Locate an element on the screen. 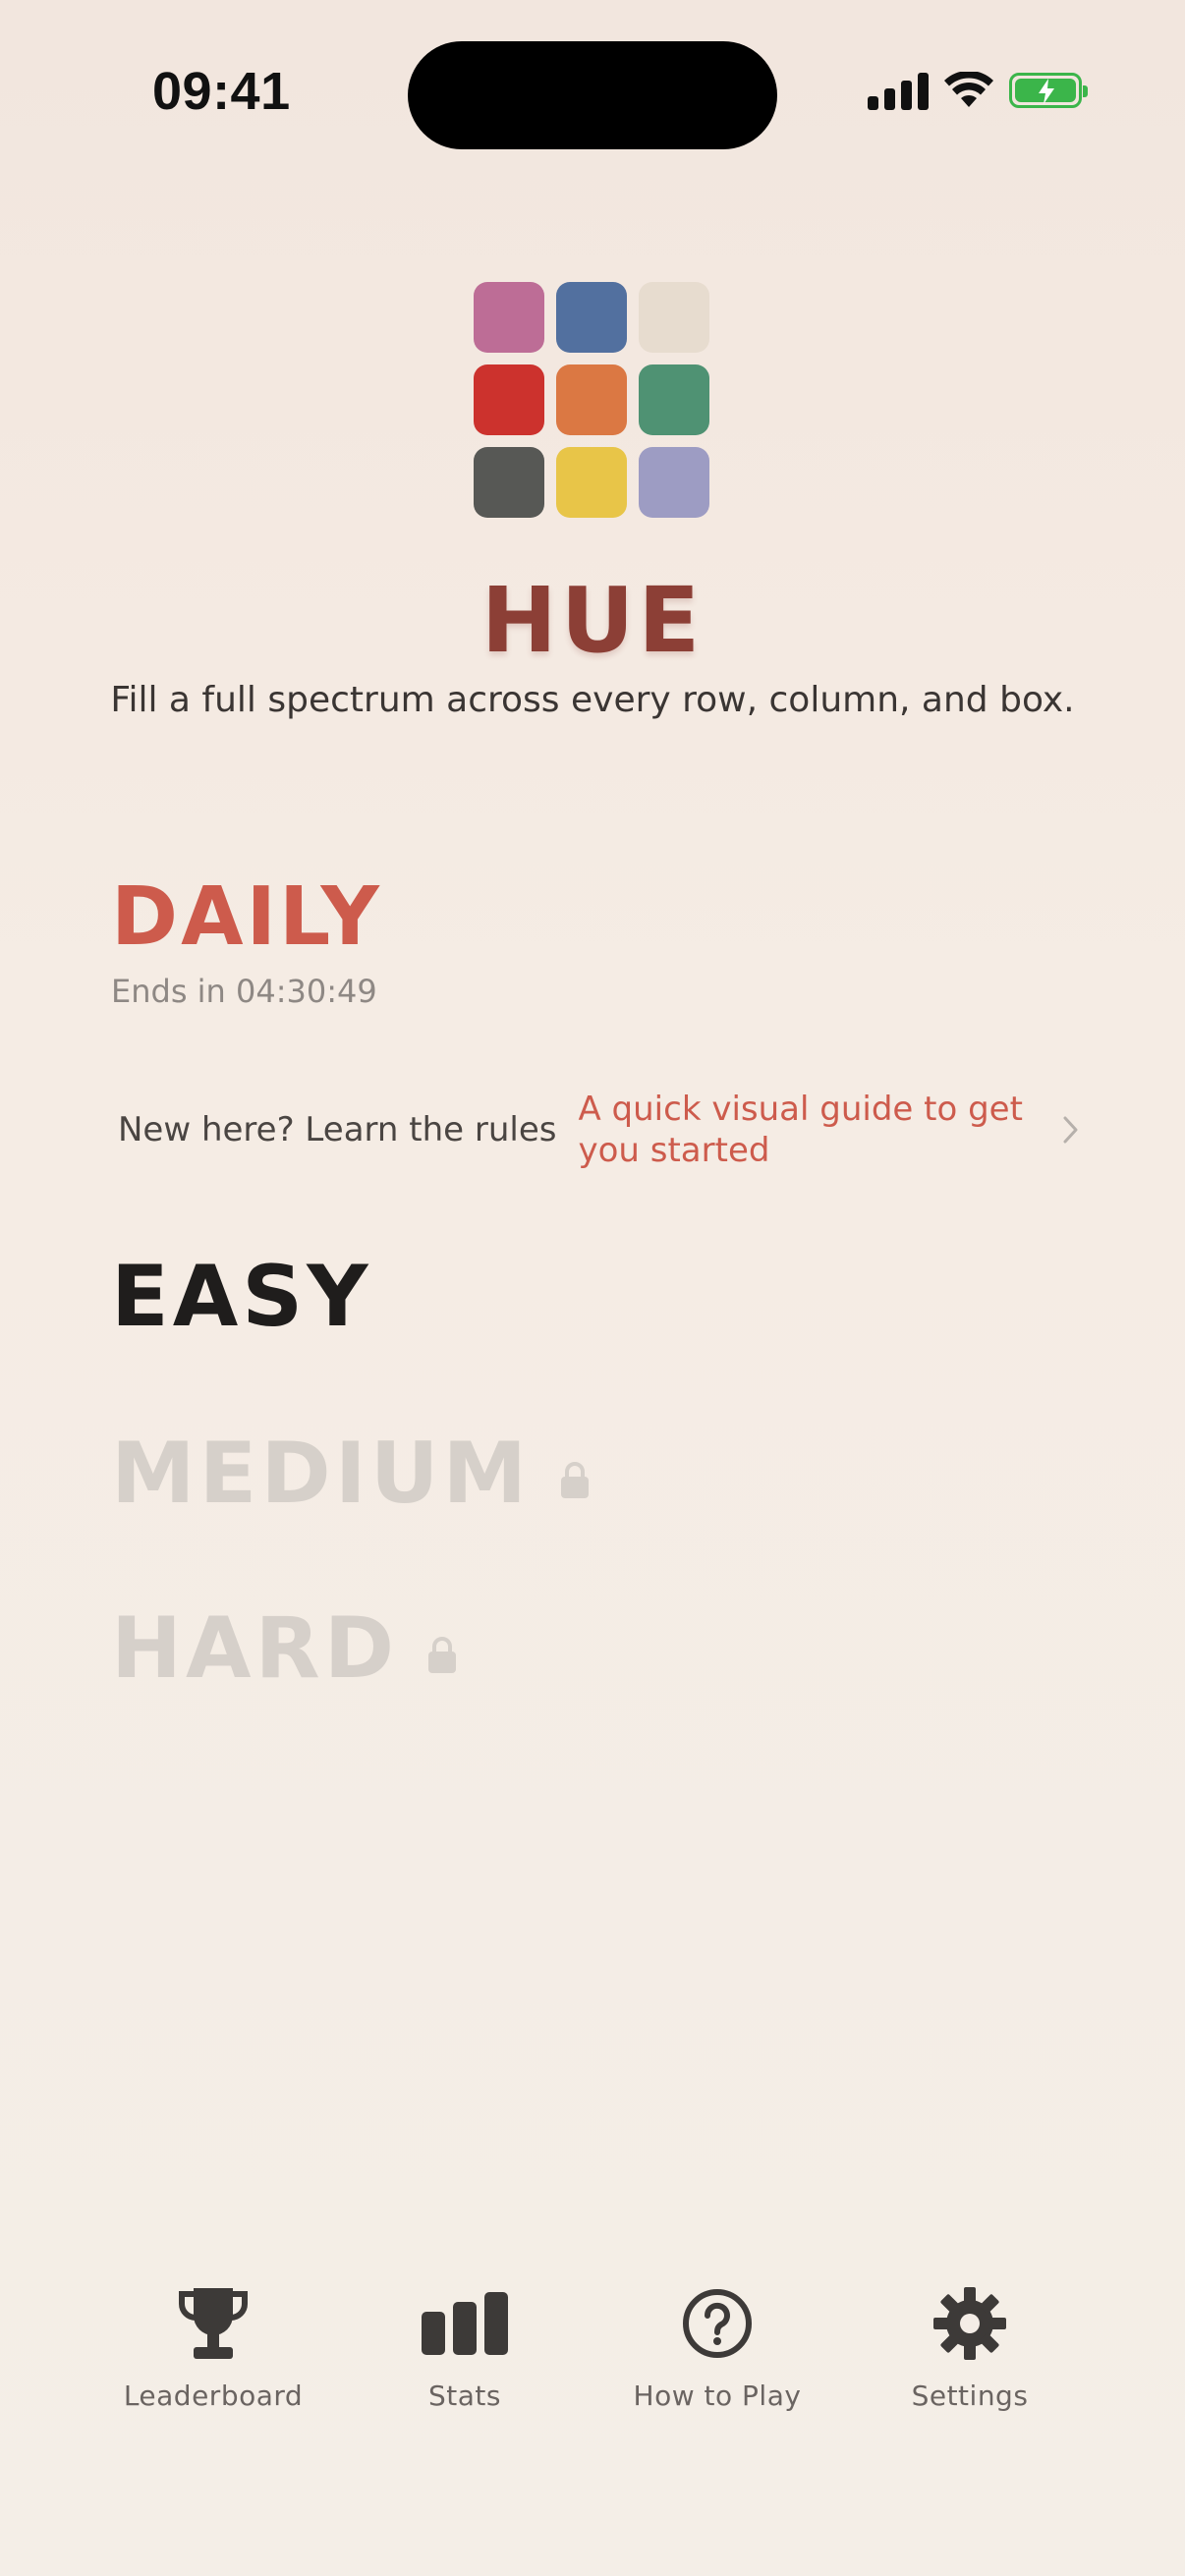  app-logo-grid is located at coordinates (592, 400).